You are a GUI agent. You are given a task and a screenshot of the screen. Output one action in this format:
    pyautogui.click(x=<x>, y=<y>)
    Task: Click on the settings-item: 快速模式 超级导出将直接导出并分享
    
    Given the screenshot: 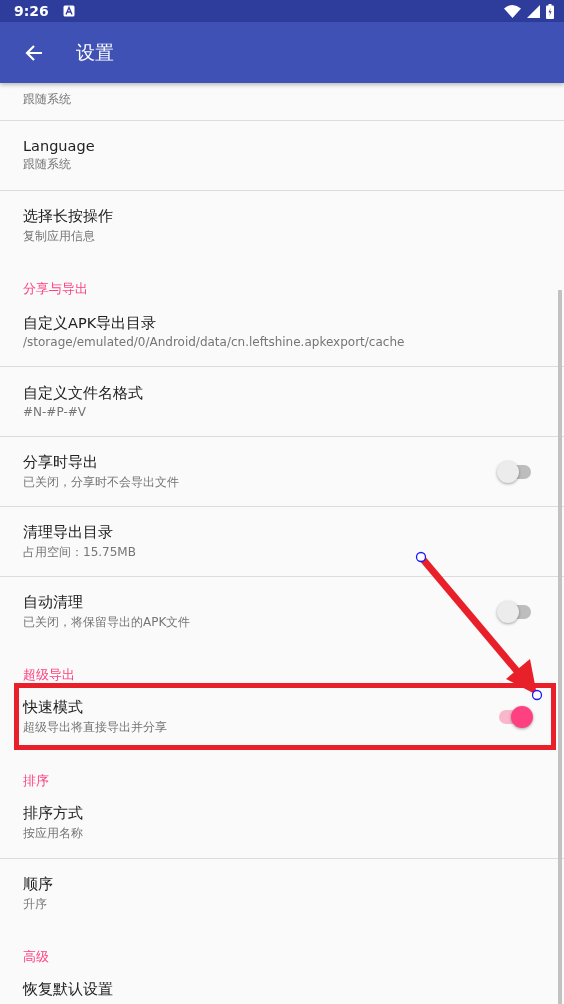 What is the action you would take?
    pyautogui.click(x=282, y=717)
    